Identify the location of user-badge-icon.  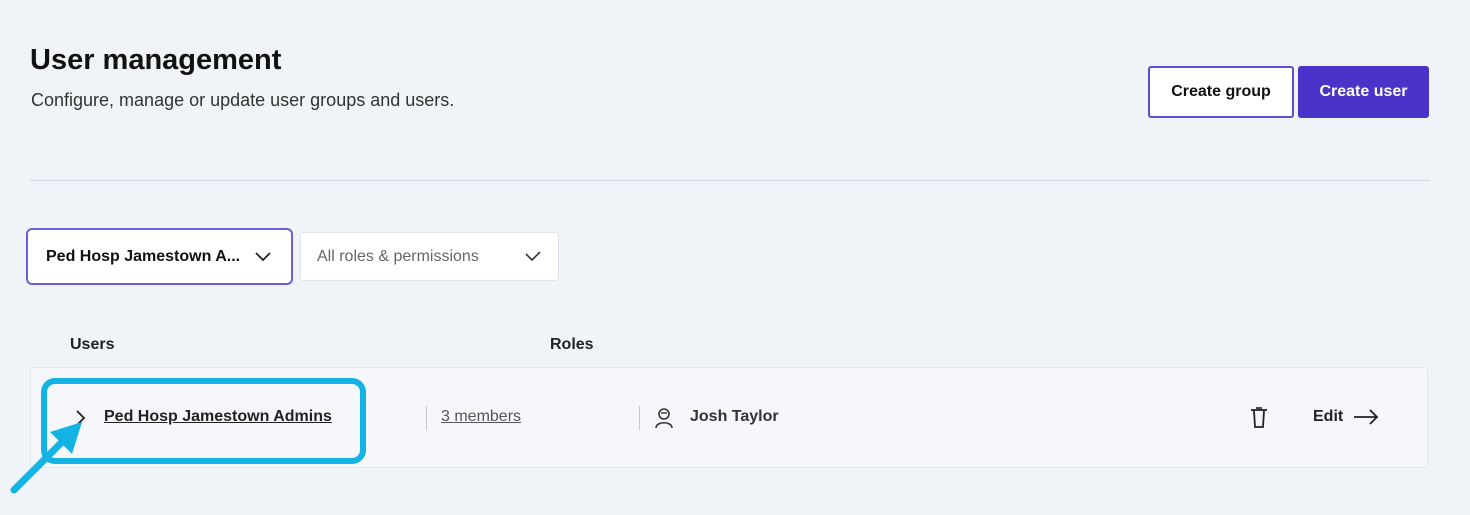
(664, 418).